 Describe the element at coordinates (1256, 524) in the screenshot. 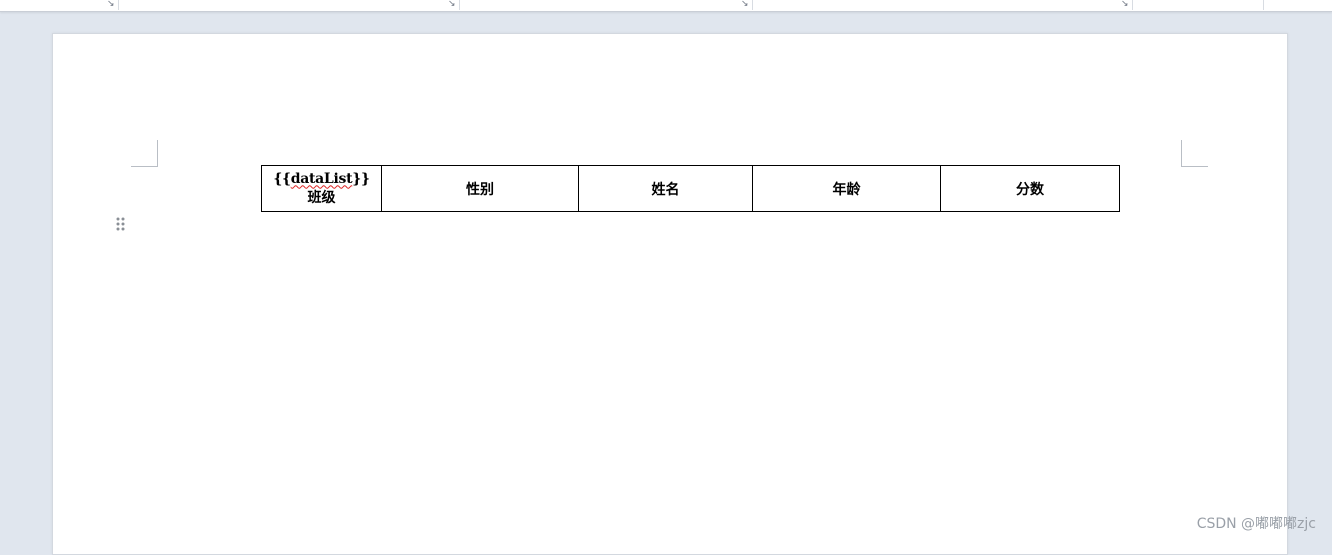

I see `watermark: CSDN @嘟嘟嘟zjc` at that location.